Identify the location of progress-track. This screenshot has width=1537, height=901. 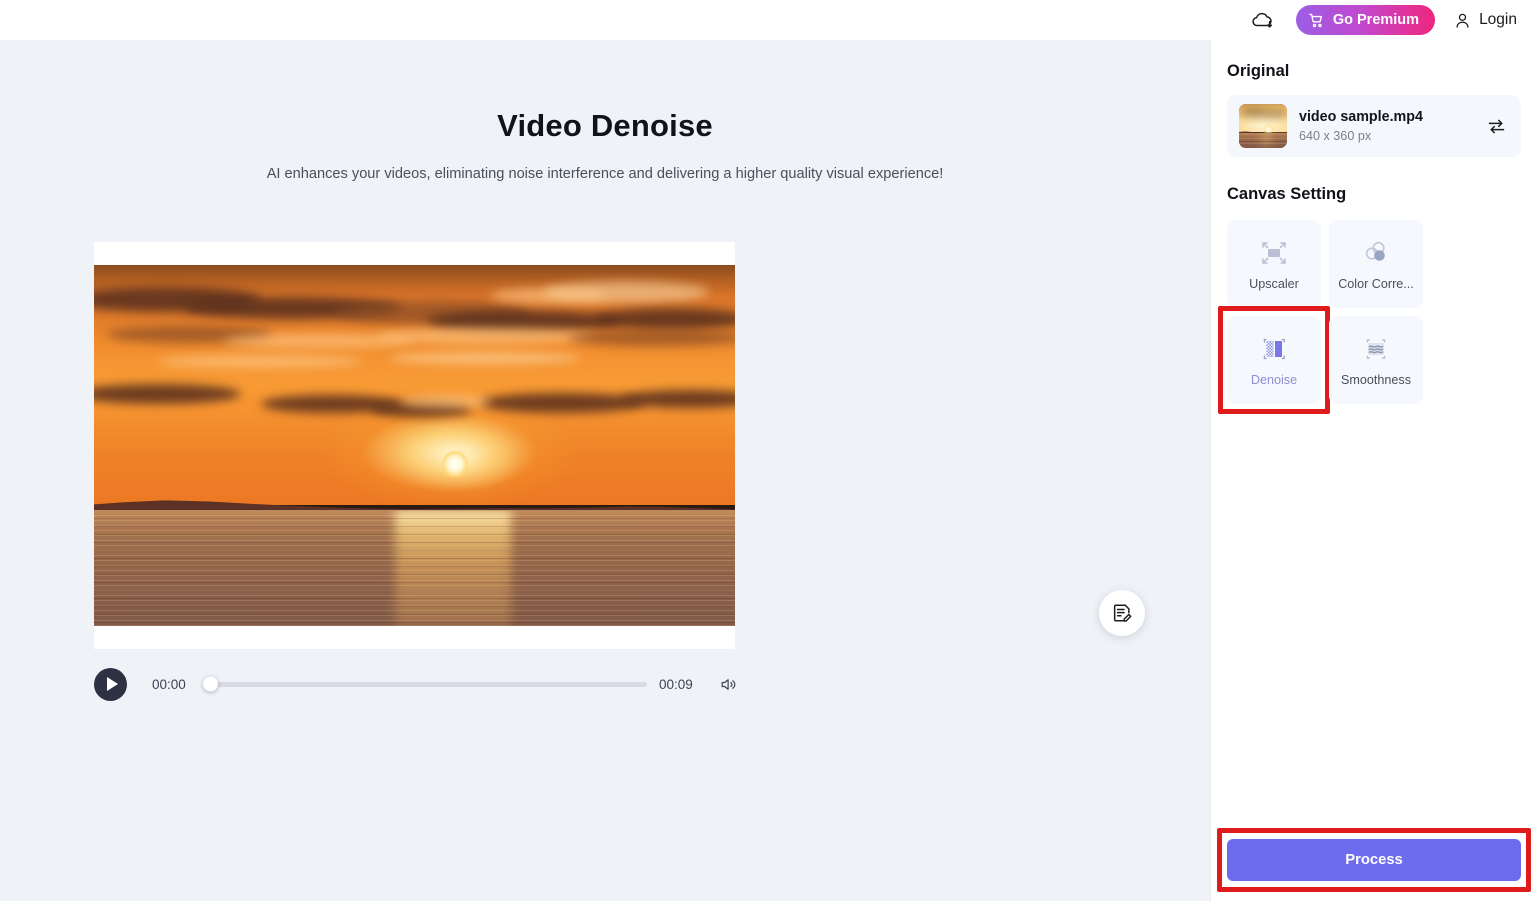
(425, 684).